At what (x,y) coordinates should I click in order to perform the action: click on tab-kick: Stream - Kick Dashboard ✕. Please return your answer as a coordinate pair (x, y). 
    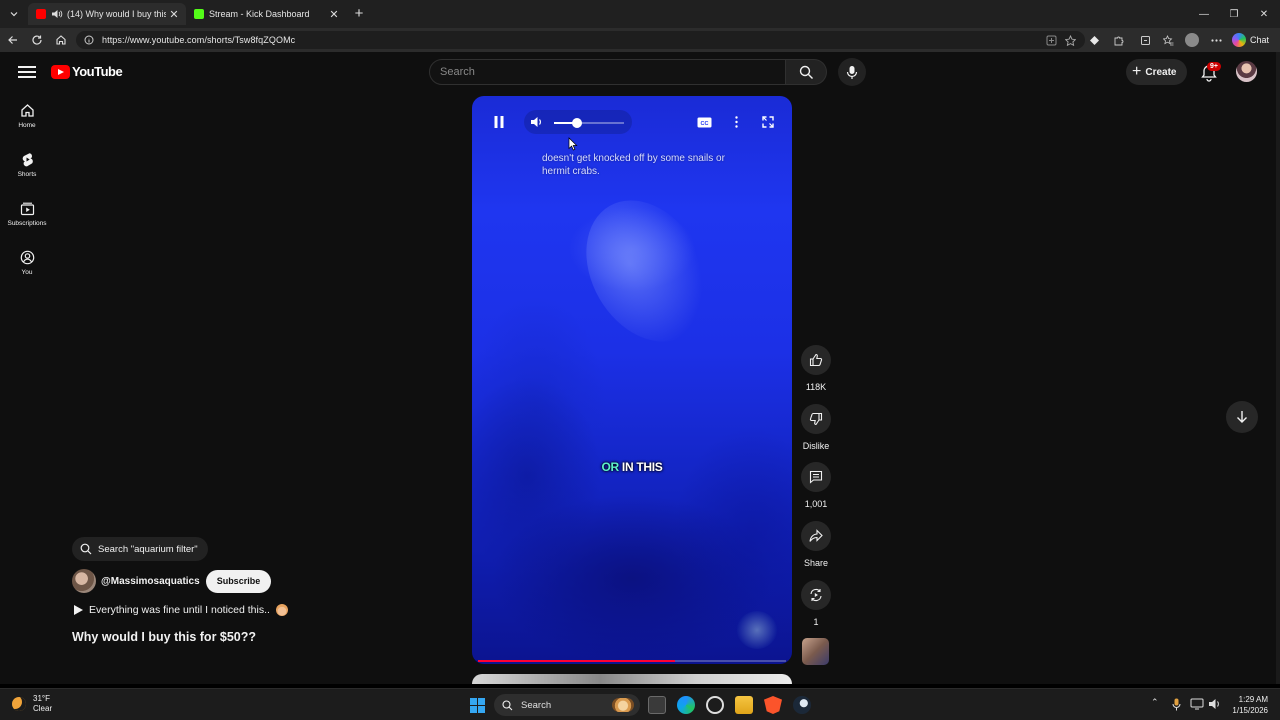
    Looking at the image, I should click on (266, 14).